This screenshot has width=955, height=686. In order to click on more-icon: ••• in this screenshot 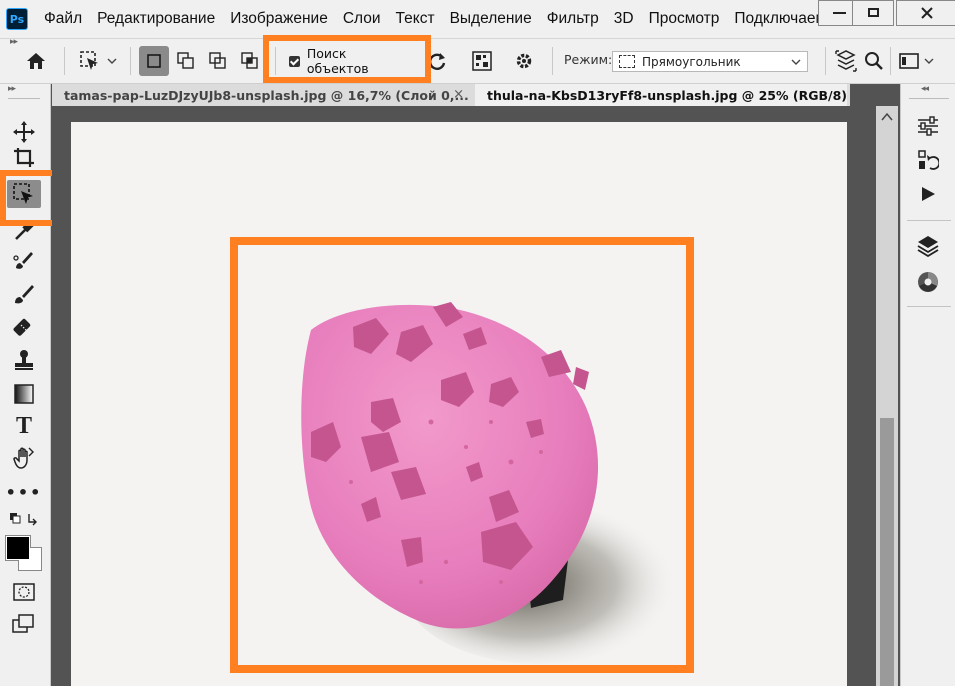, I will do `click(24, 492)`.